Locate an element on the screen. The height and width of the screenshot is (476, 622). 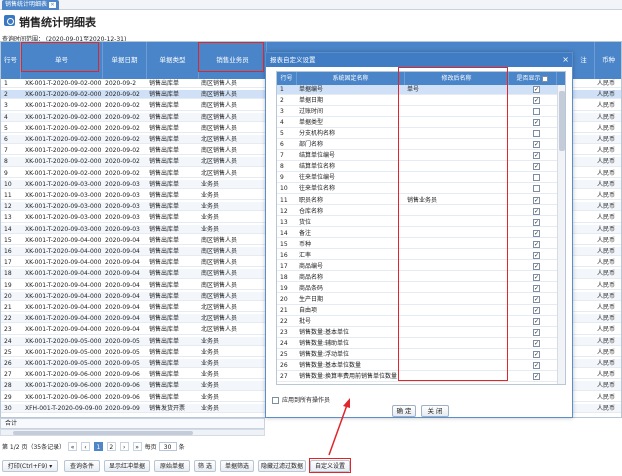
tab-sales-detail: 销售统计明细表 ✕ is located at coordinates (31, 5).